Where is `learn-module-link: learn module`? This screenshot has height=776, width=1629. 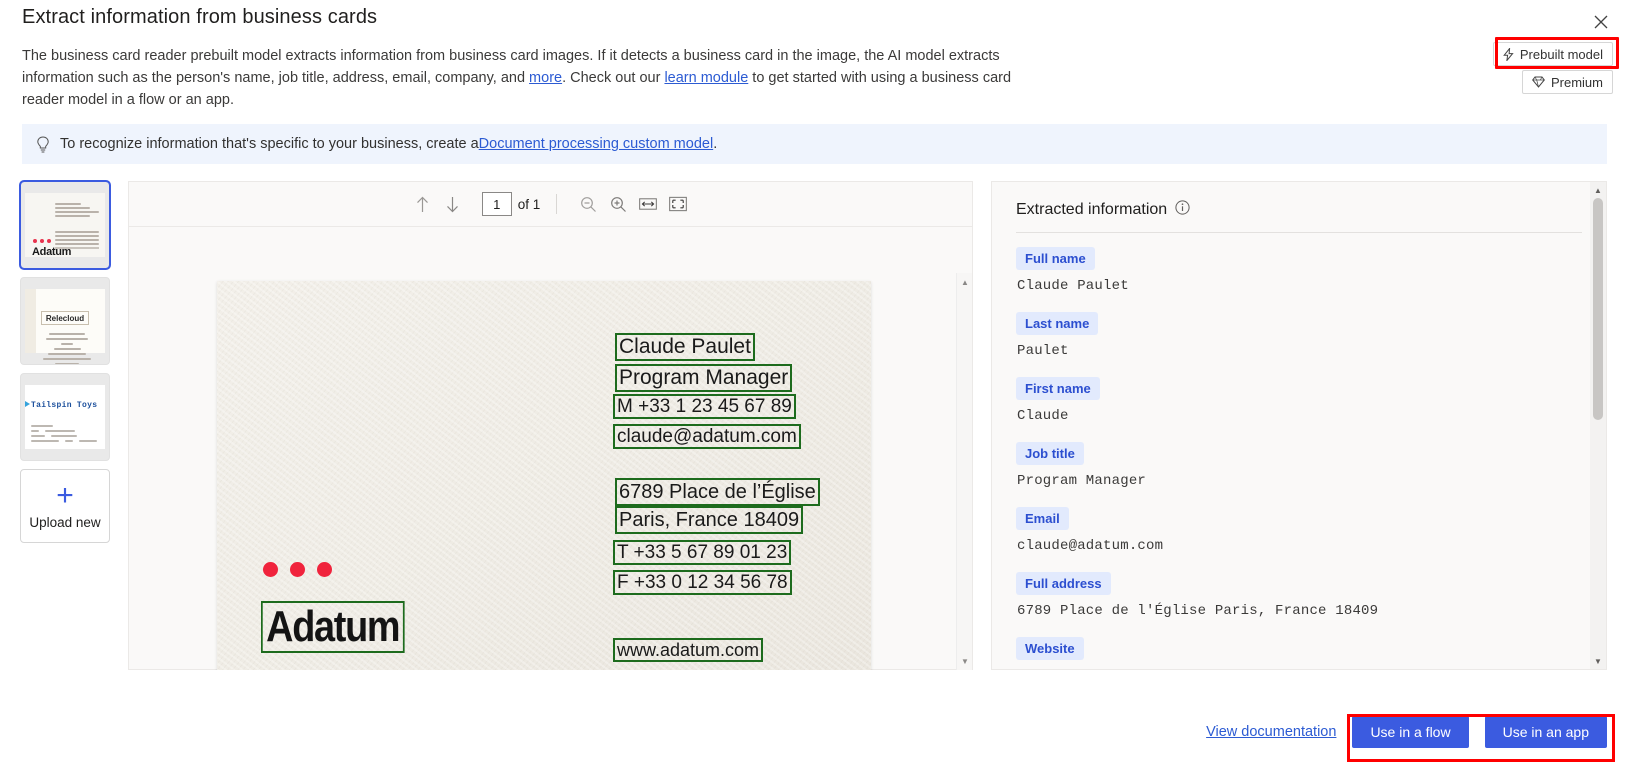 learn-module-link: learn module is located at coordinates (706, 78).